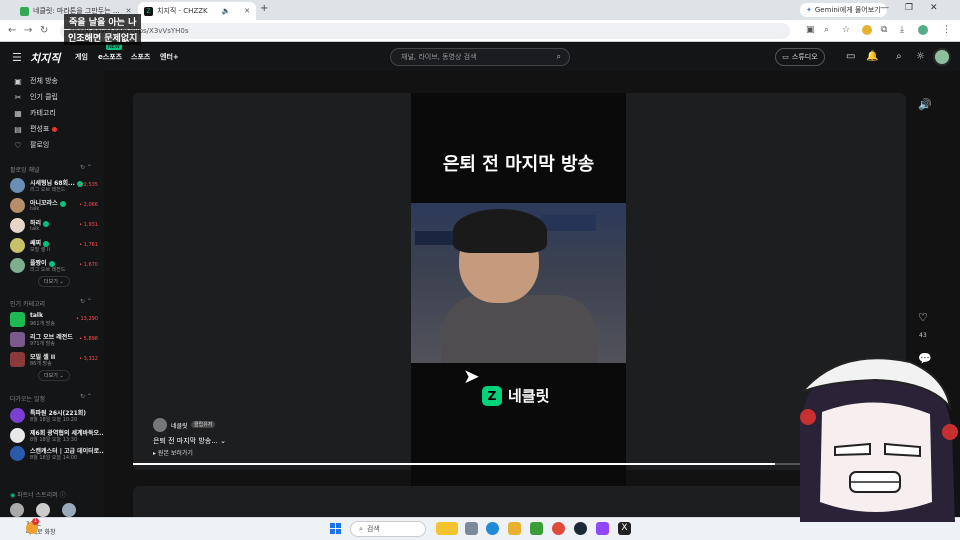 The width and height of the screenshot is (960, 540). What do you see at coordinates (388, 529) in the screenshot?
I see `taskbar-search: ⌕ 검색` at bounding box center [388, 529].